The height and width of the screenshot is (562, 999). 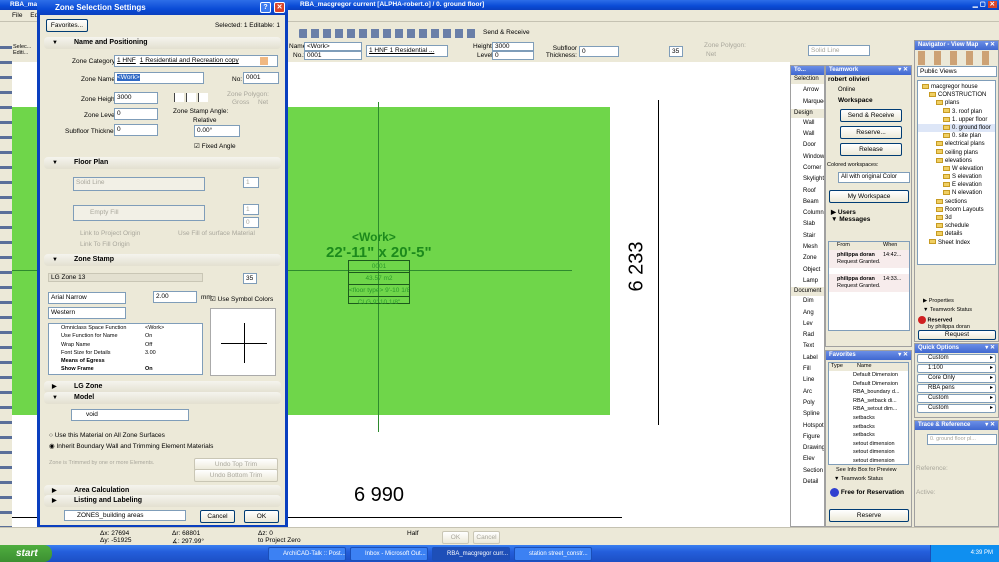 What do you see at coordinates (136, 98) in the screenshot?
I see `zone-height-field: 3000` at bounding box center [136, 98].